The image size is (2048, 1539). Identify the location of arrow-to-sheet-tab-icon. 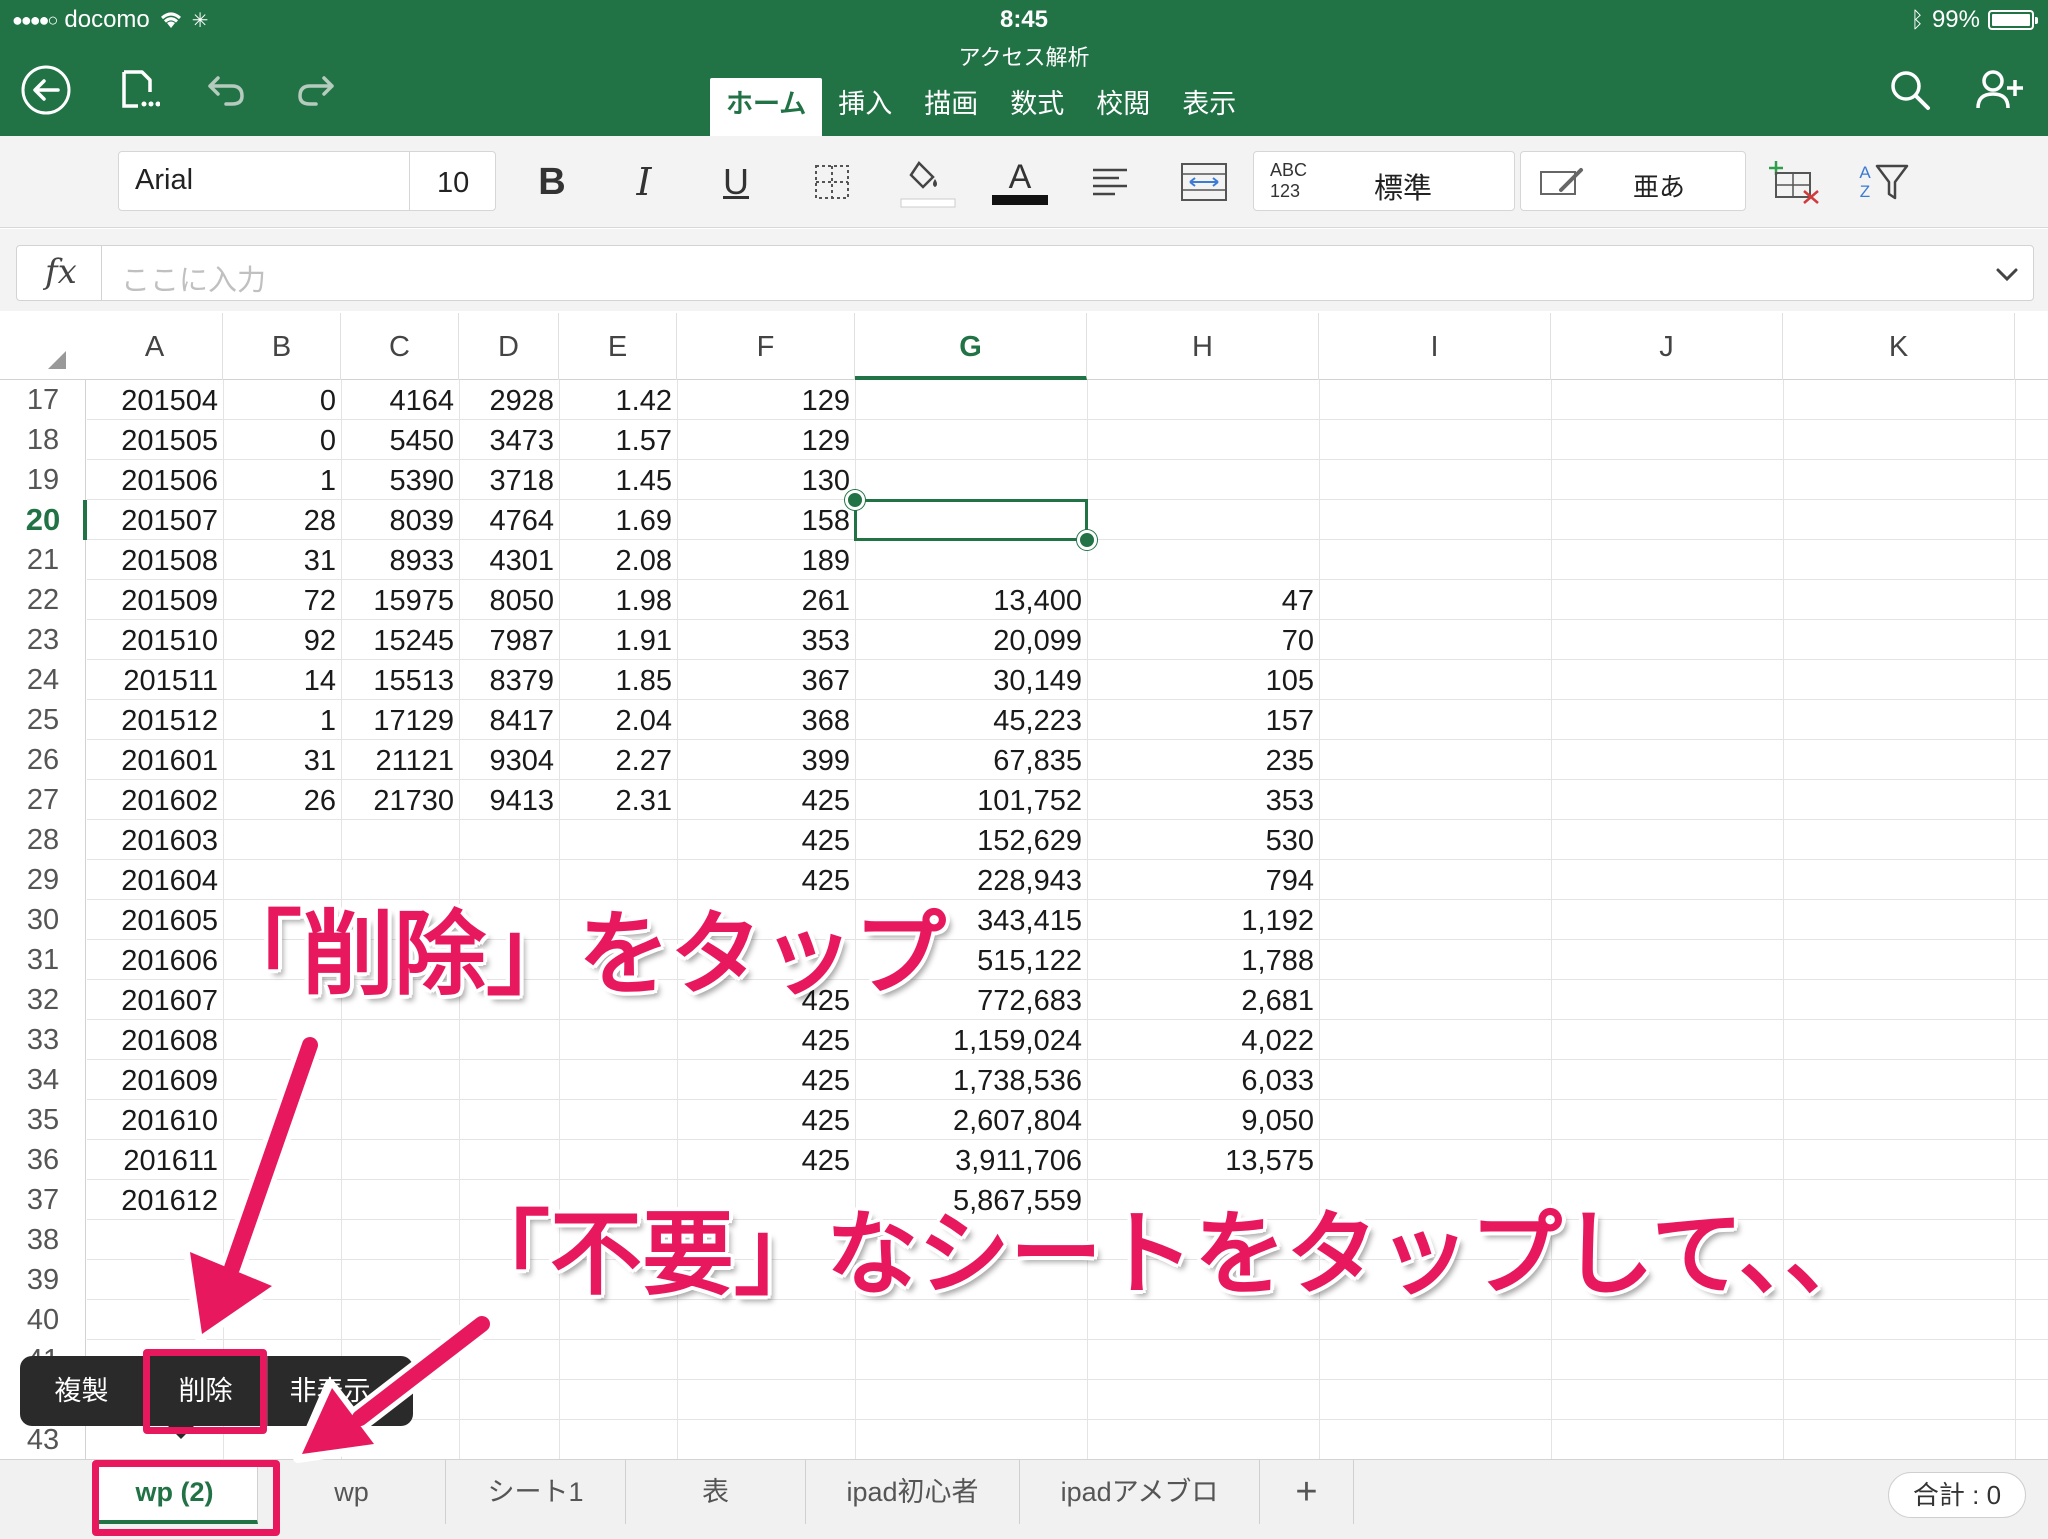
(394, 1387).